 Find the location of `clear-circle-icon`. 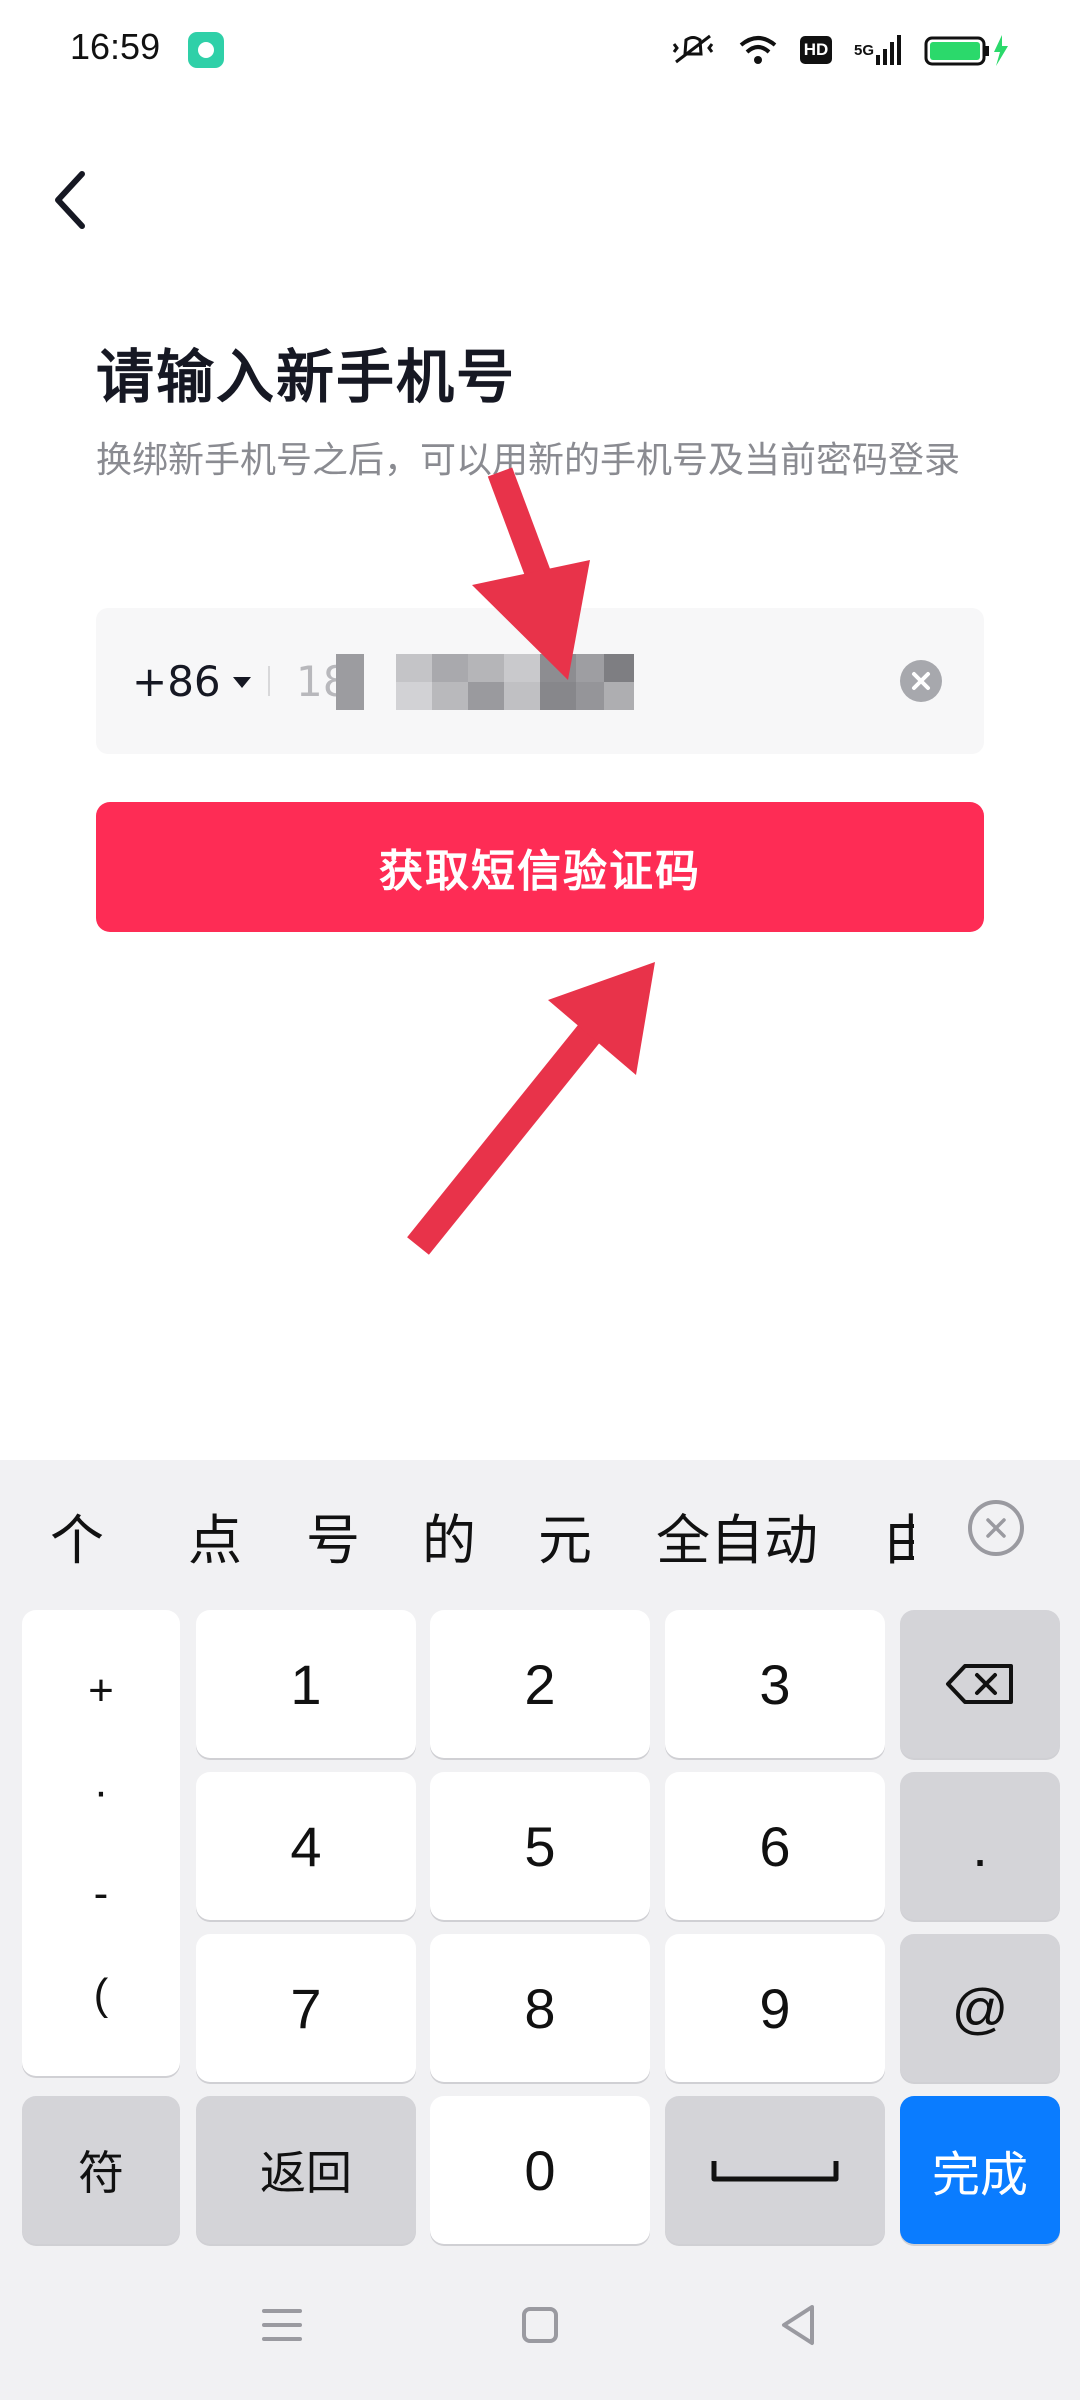

clear-circle-icon is located at coordinates (921, 681).